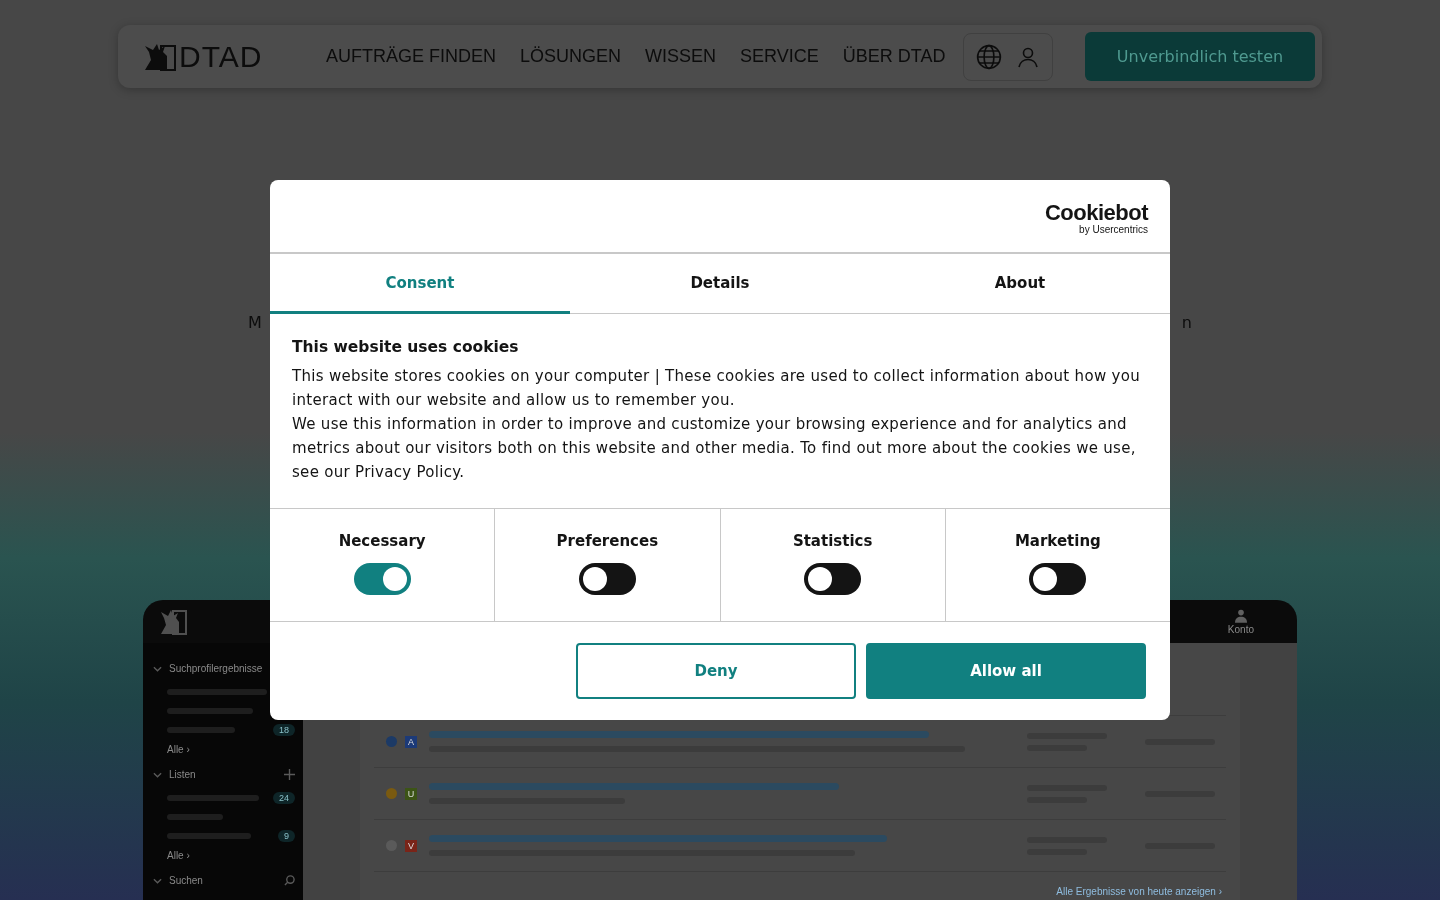 The height and width of the screenshot is (900, 1440). What do you see at coordinates (716, 671) in the screenshot?
I see `deny-button: Deny` at bounding box center [716, 671].